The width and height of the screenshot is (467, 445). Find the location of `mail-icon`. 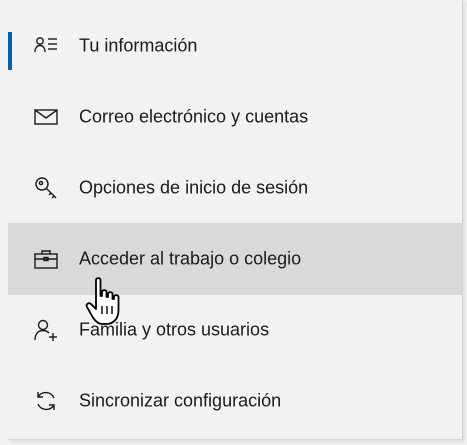

mail-icon is located at coordinates (46, 117).